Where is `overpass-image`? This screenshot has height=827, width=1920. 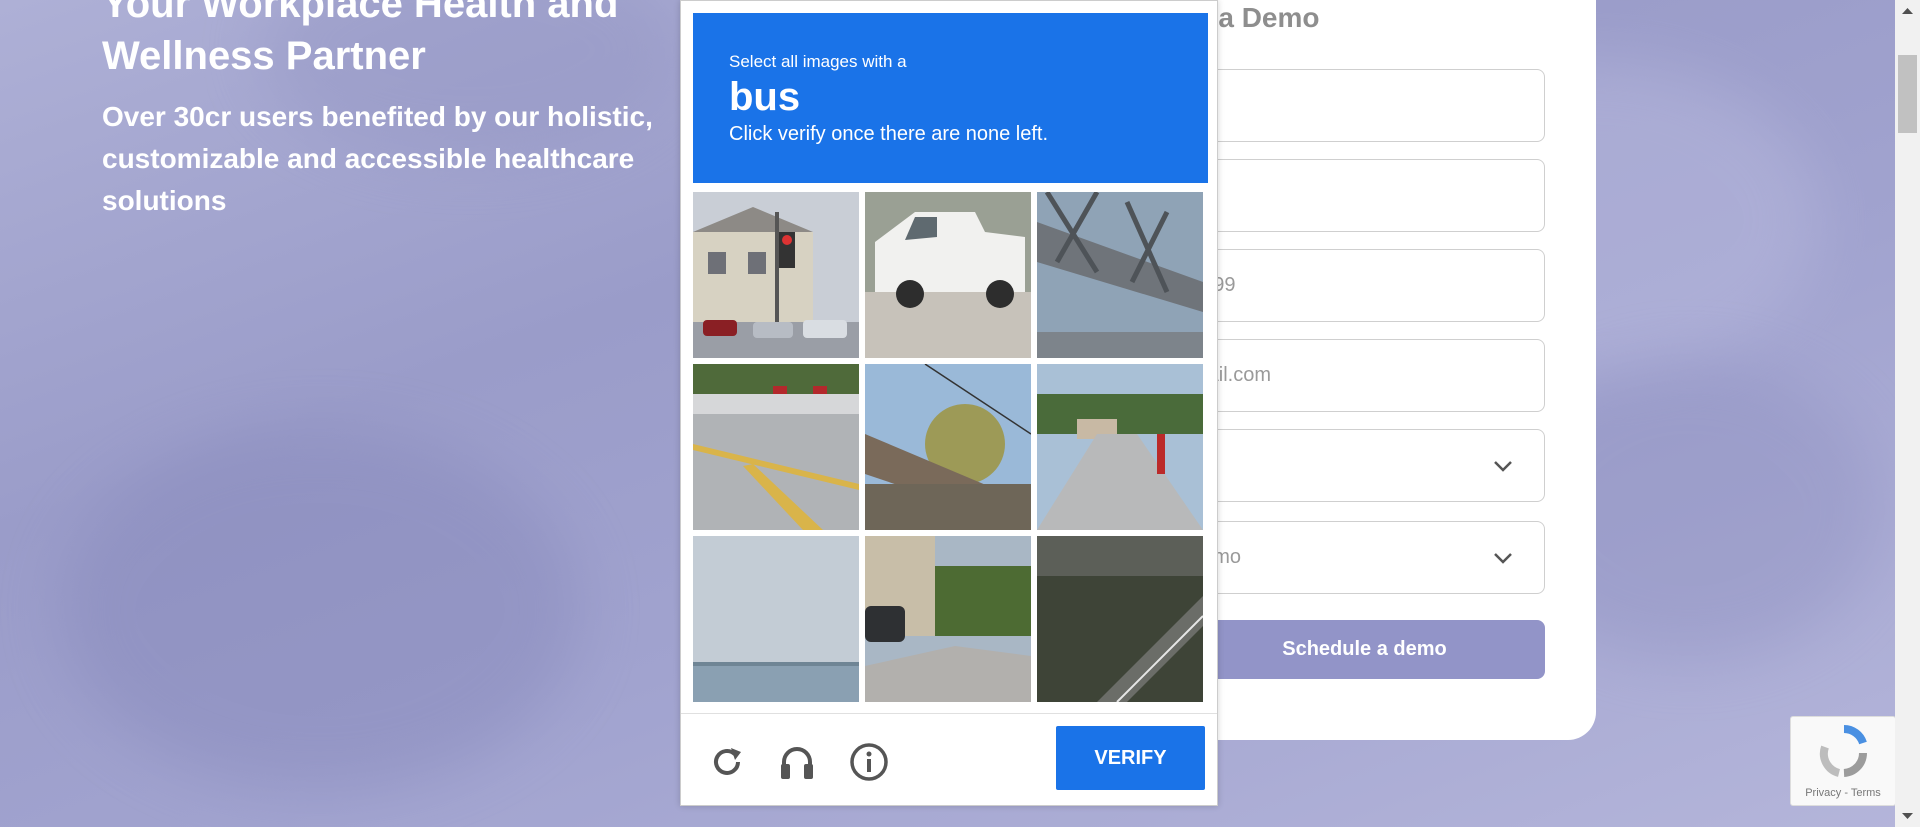
overpass-image is located at coordinates (948, 447).